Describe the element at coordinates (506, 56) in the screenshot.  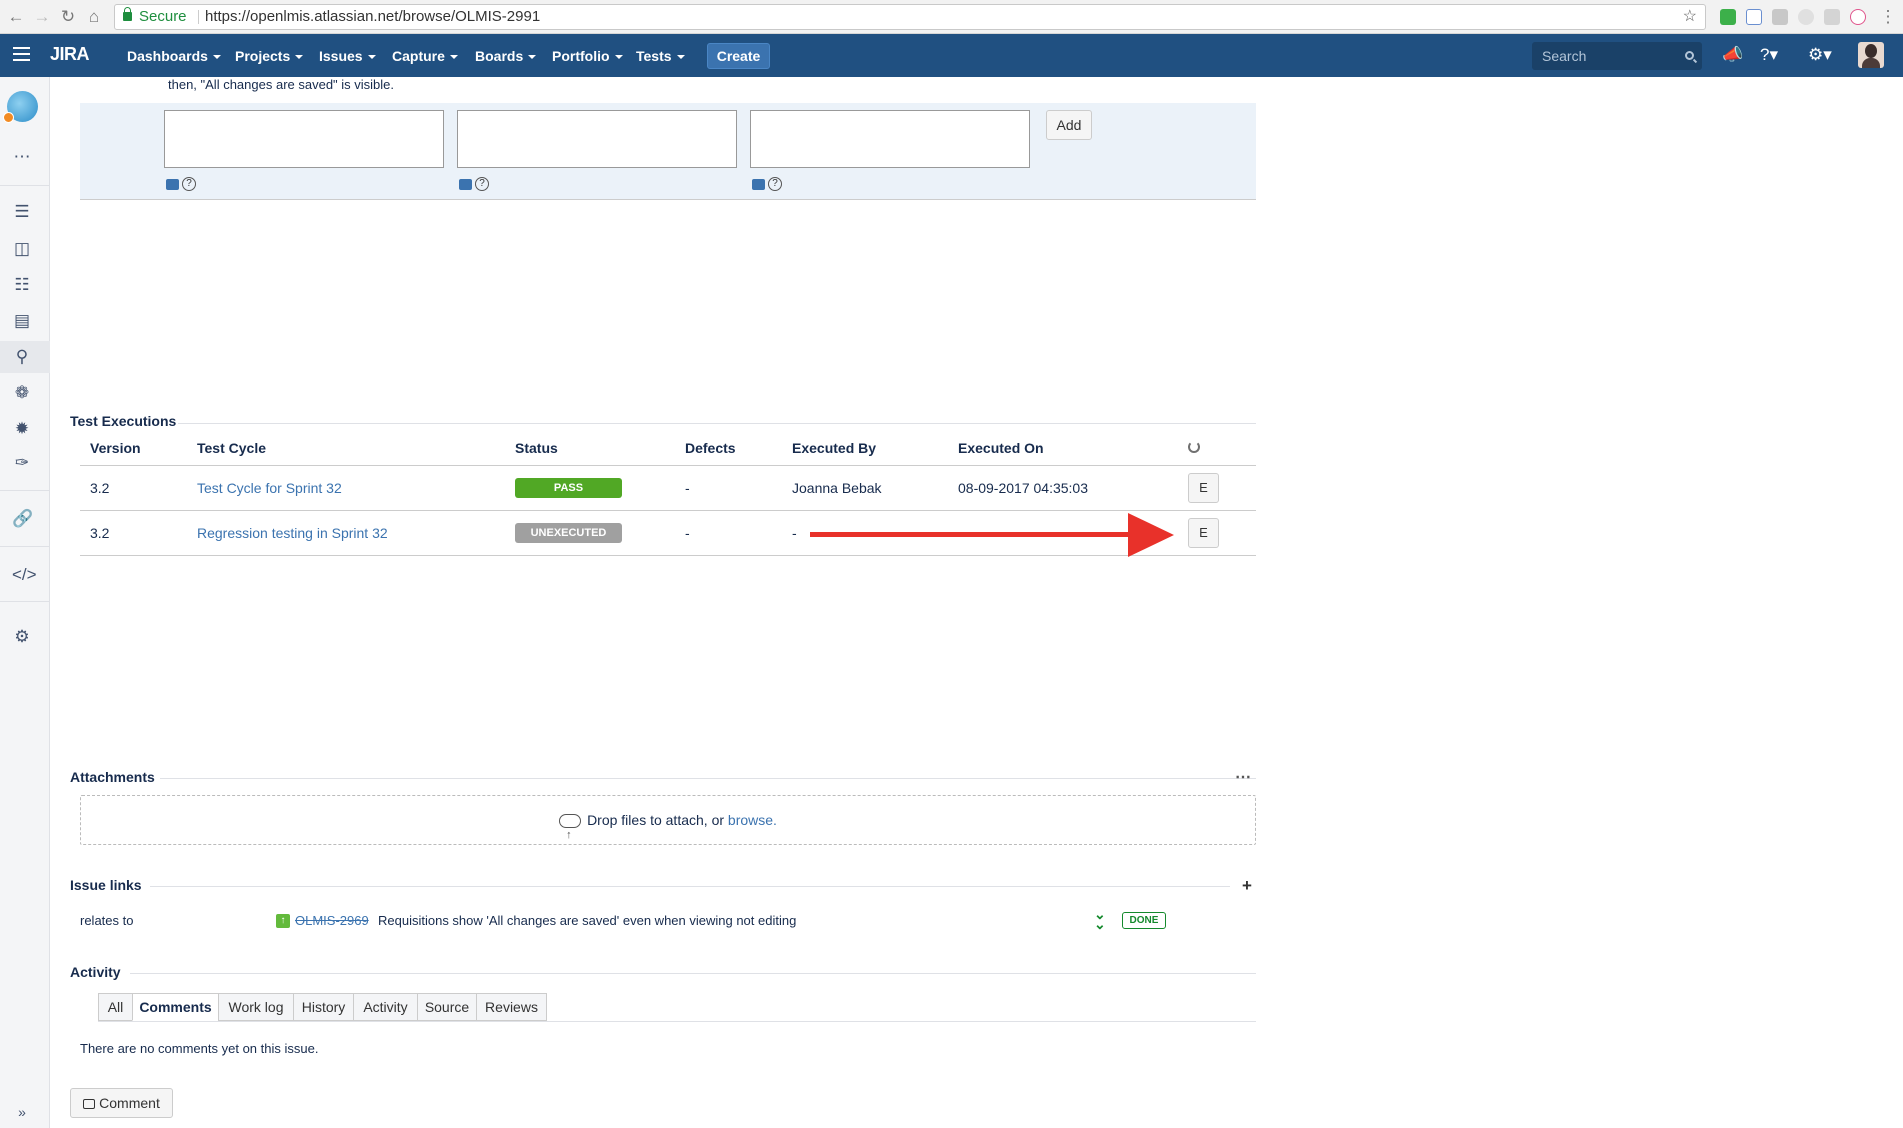
I see `nav-boards: Boards` at that location.